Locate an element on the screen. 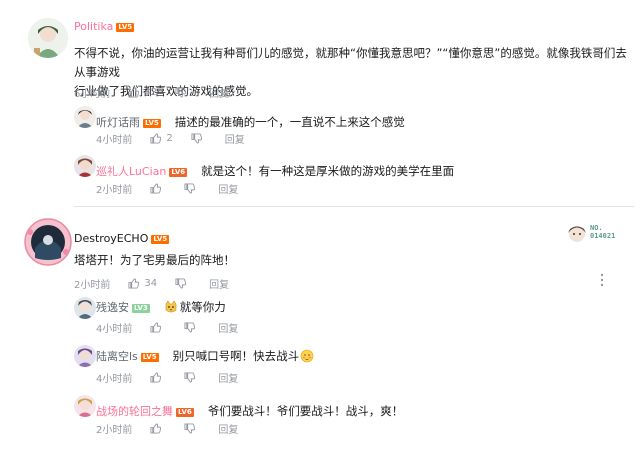  reply-text: 别只喊口号啊！快去战斗 is located at coordinates (236, 356).